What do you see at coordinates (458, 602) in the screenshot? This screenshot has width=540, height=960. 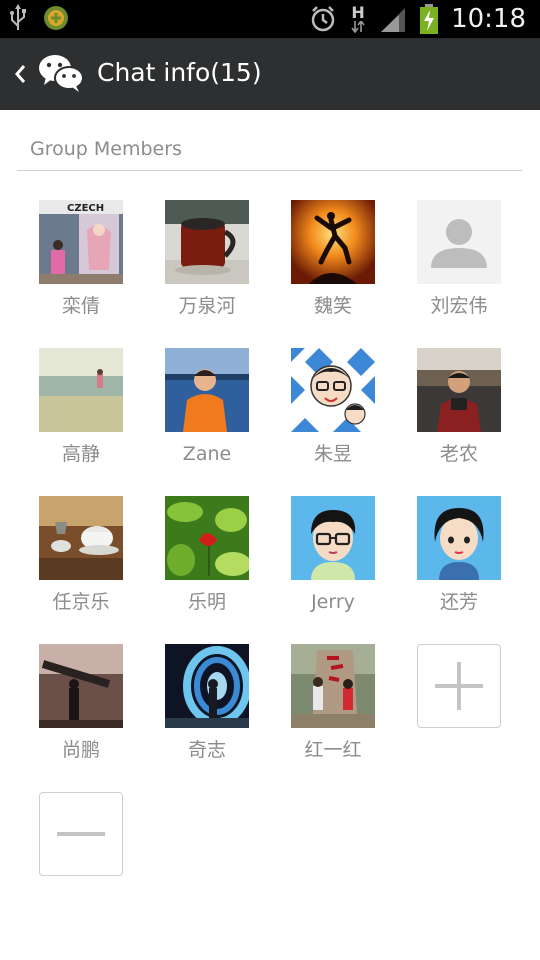 I see `member-name: 还芳` at bounding box center [458, 602].